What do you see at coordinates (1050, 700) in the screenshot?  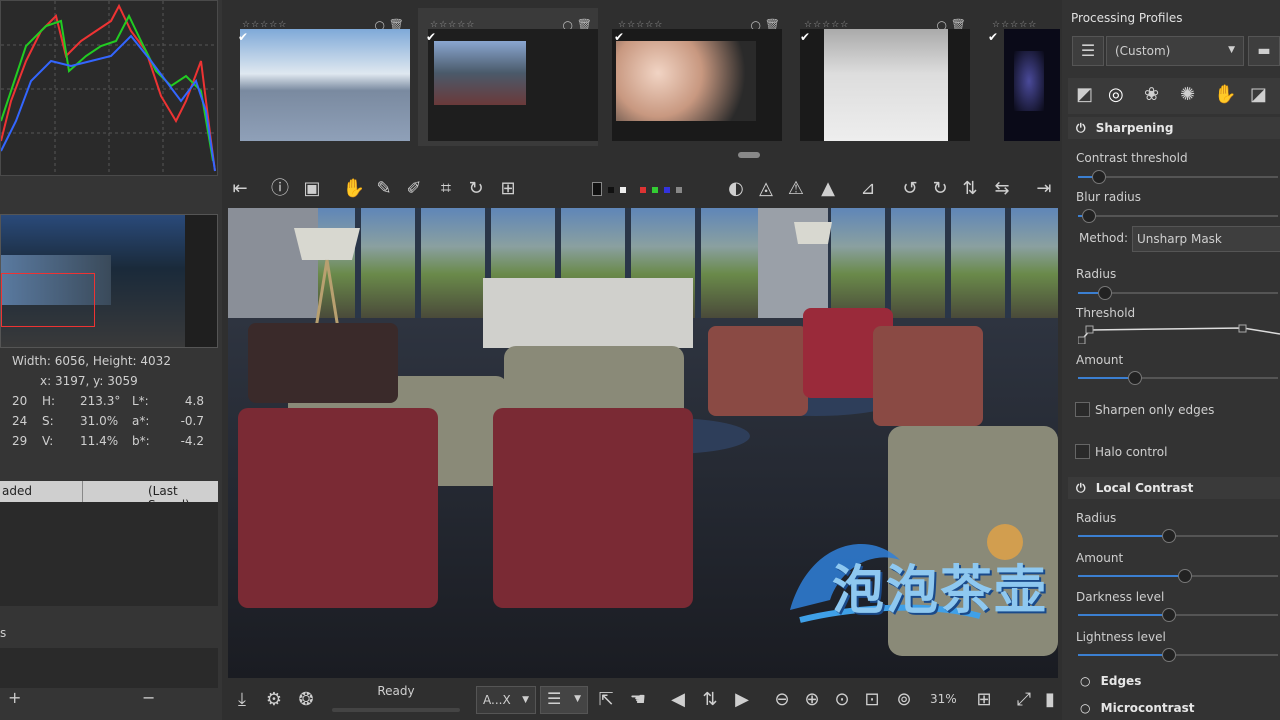 I see `panel-toggle-icon: ▮` at bounding box center [1050, 700].